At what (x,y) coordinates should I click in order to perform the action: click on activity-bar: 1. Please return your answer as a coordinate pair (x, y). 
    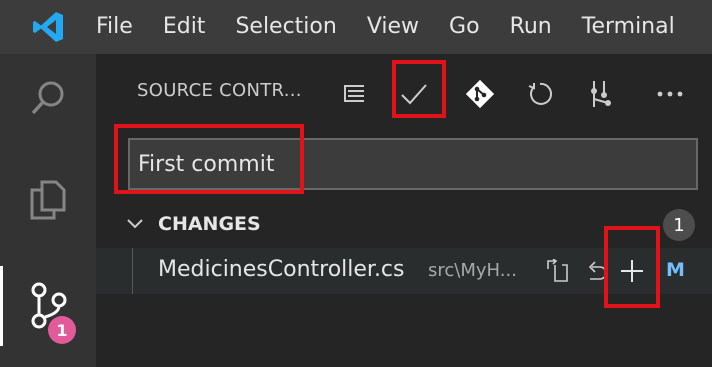
    Looking at the image, I should click on (48, 210).